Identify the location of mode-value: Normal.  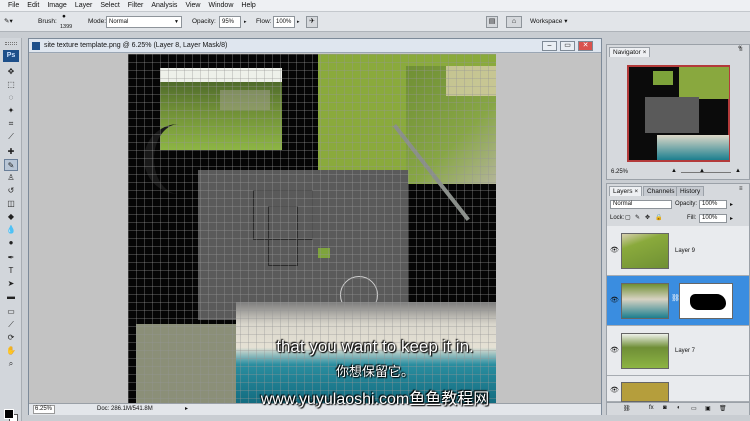
(119, 22).